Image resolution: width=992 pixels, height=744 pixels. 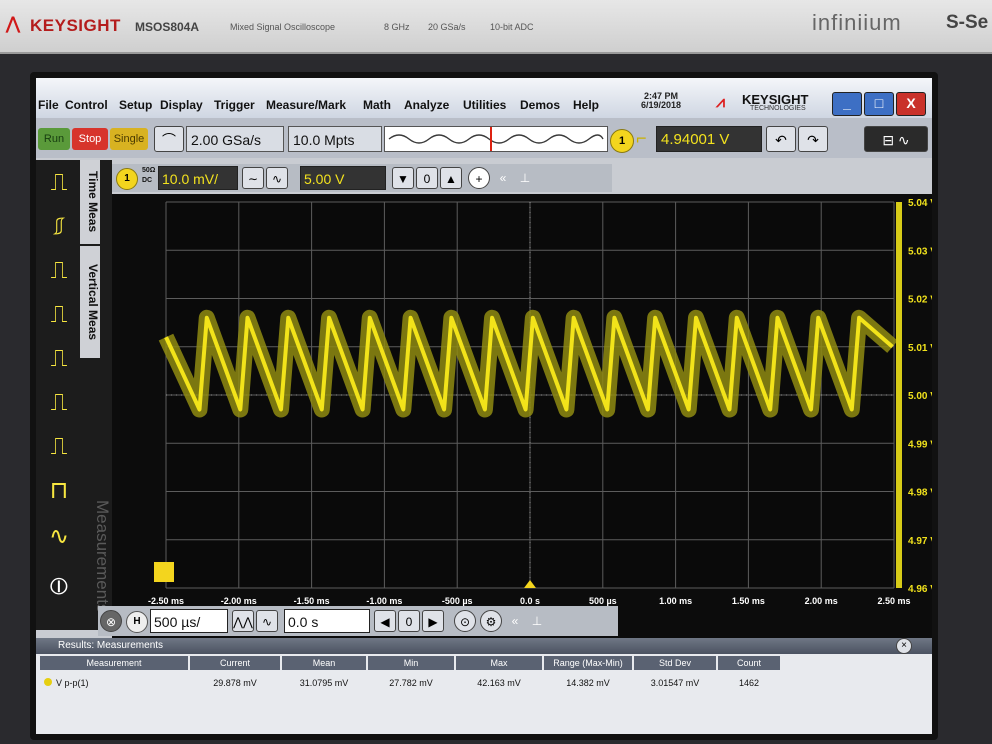 What do you see at coordinates (484, 105) in the screenshot?
I see `menu-utilities: Utilities` at bounding box center [484, 105].